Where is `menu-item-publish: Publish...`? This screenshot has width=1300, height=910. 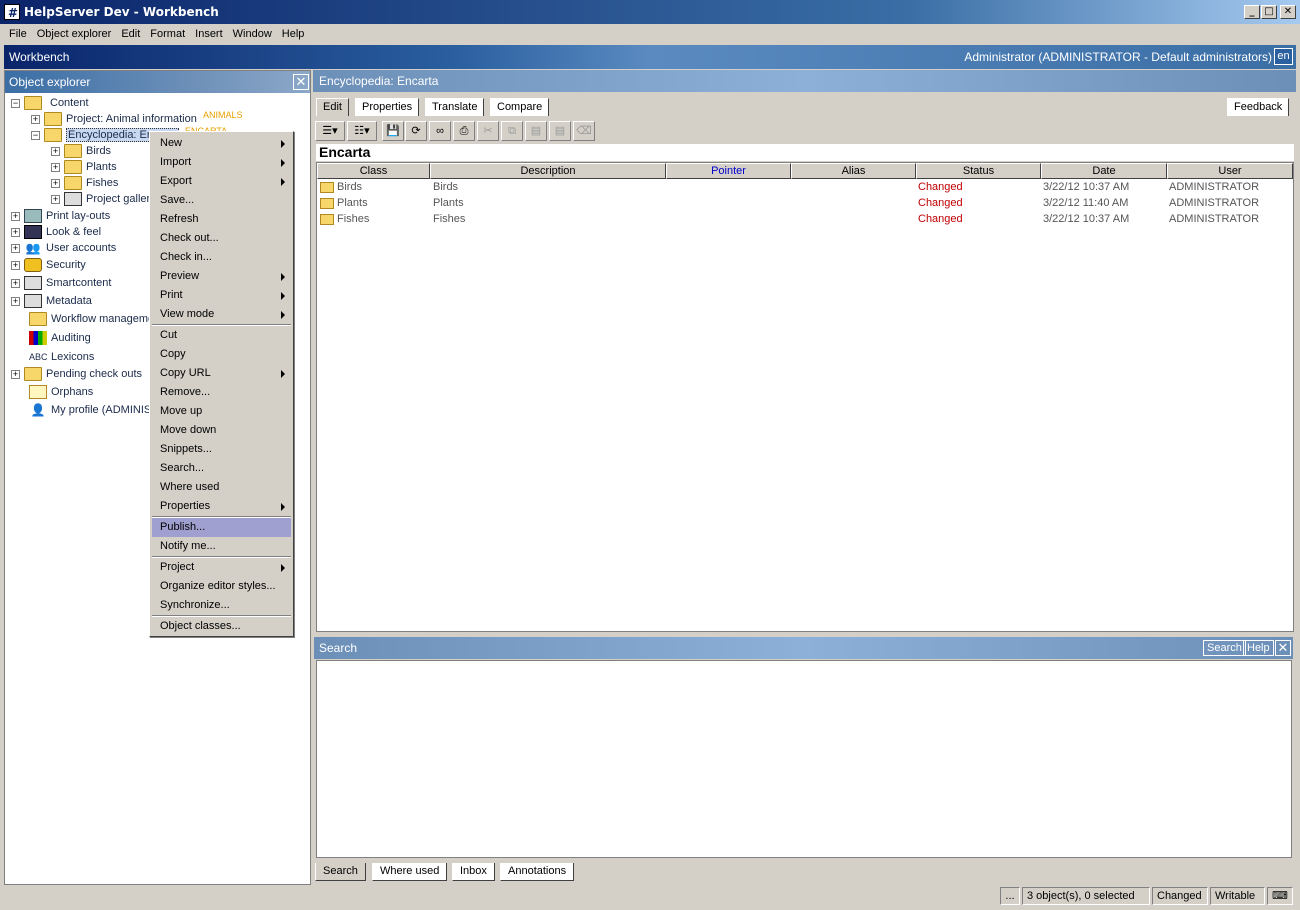
menu-item-publish: Publish... is located at coordinates (221, 527).